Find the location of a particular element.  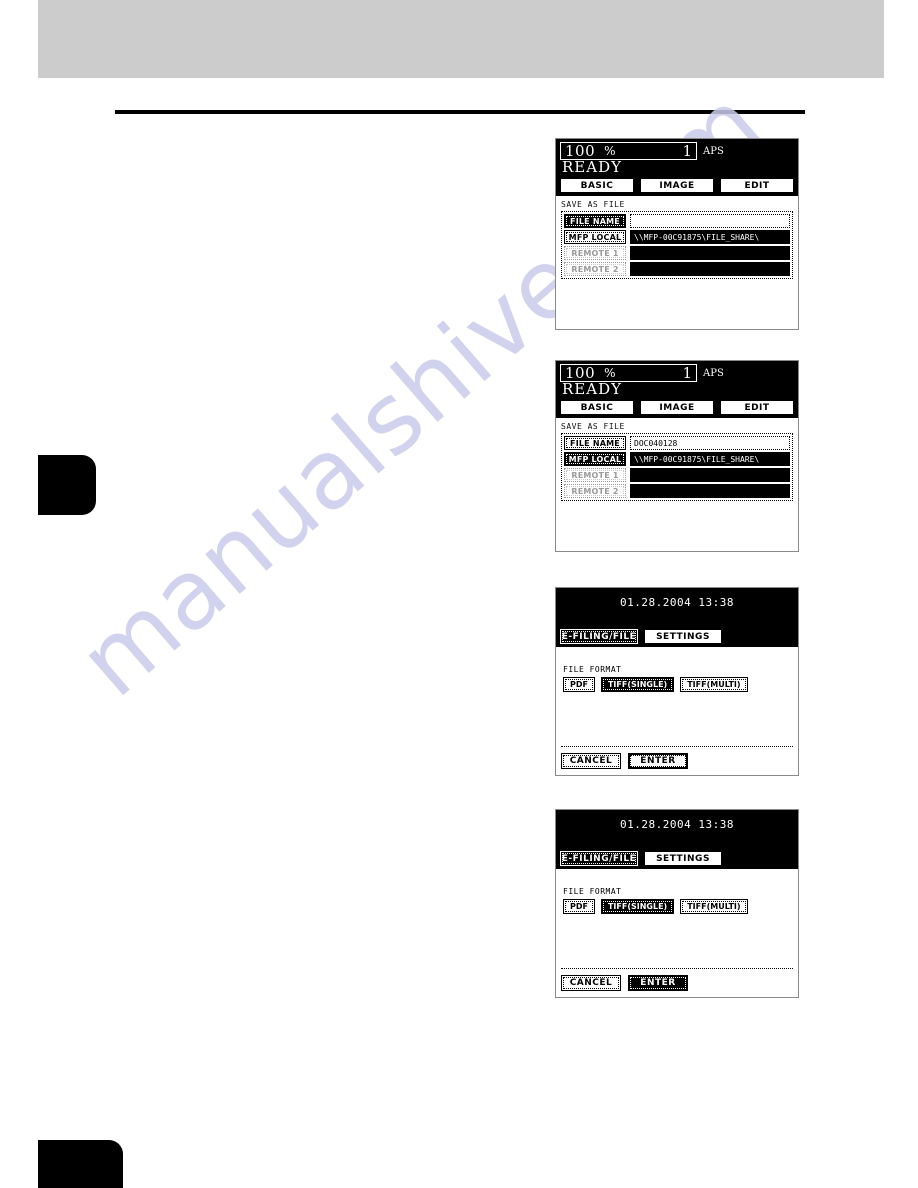

file-name-value is located at coordinates (710, 221).